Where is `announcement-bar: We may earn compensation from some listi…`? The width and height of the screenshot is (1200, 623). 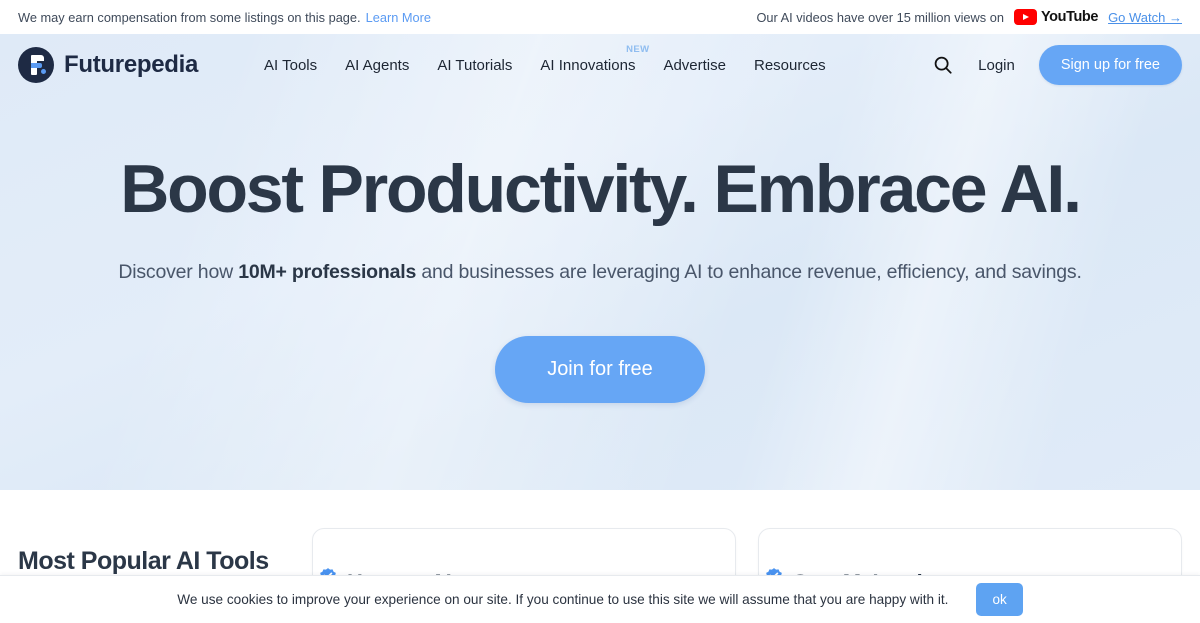
announcement-bar: We may earn compensation from some listi… is located at coordinates (600, 17).